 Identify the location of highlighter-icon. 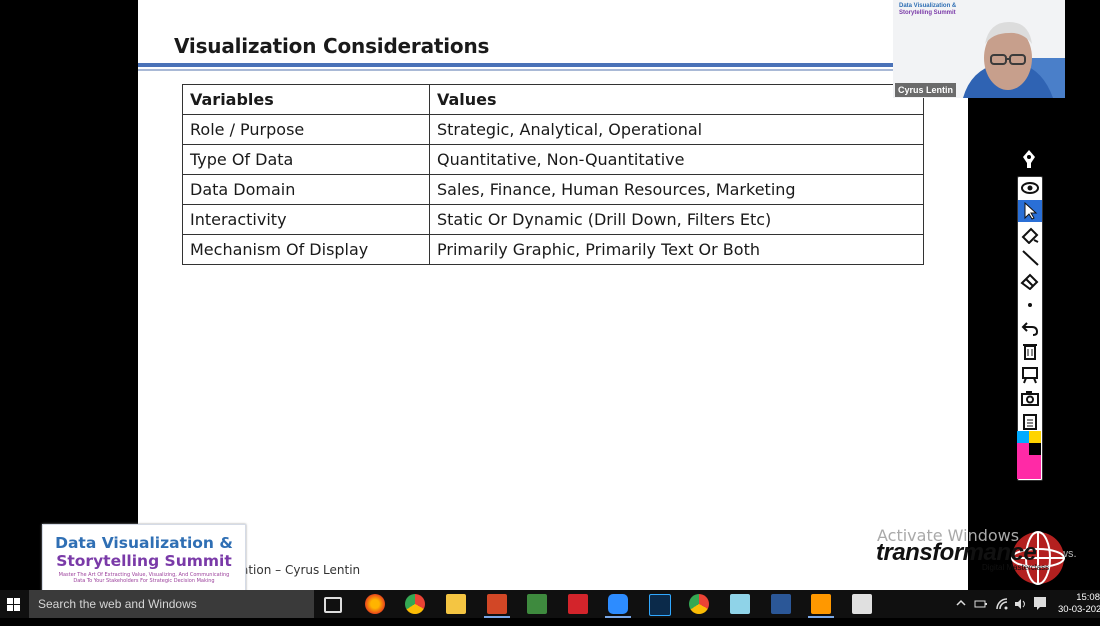
(1030, 235).